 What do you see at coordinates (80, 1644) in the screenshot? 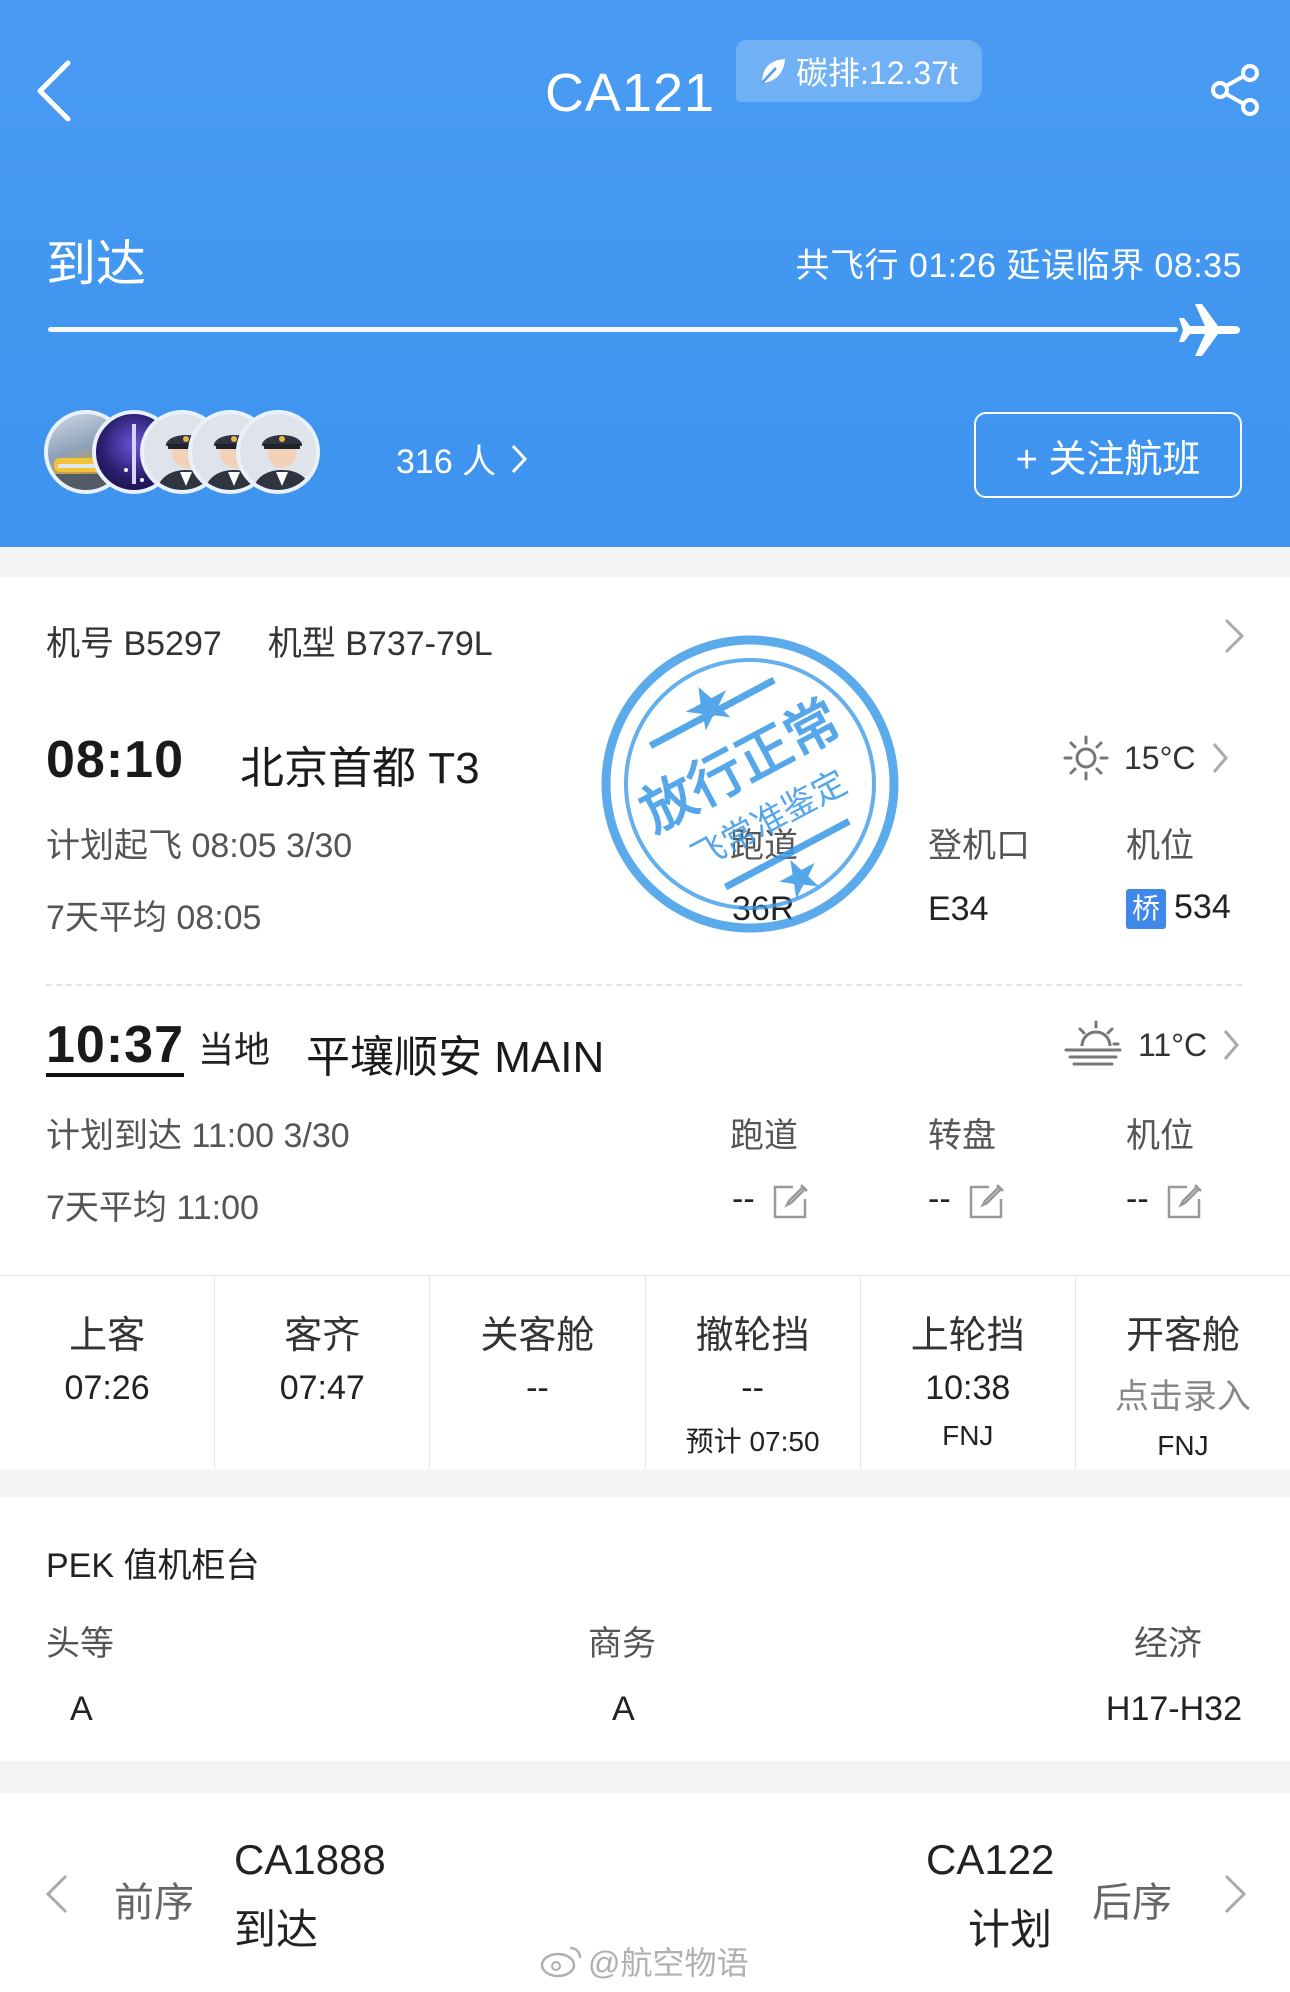
I see `first-class-label: 头等` at bounding box center [80, 1644].